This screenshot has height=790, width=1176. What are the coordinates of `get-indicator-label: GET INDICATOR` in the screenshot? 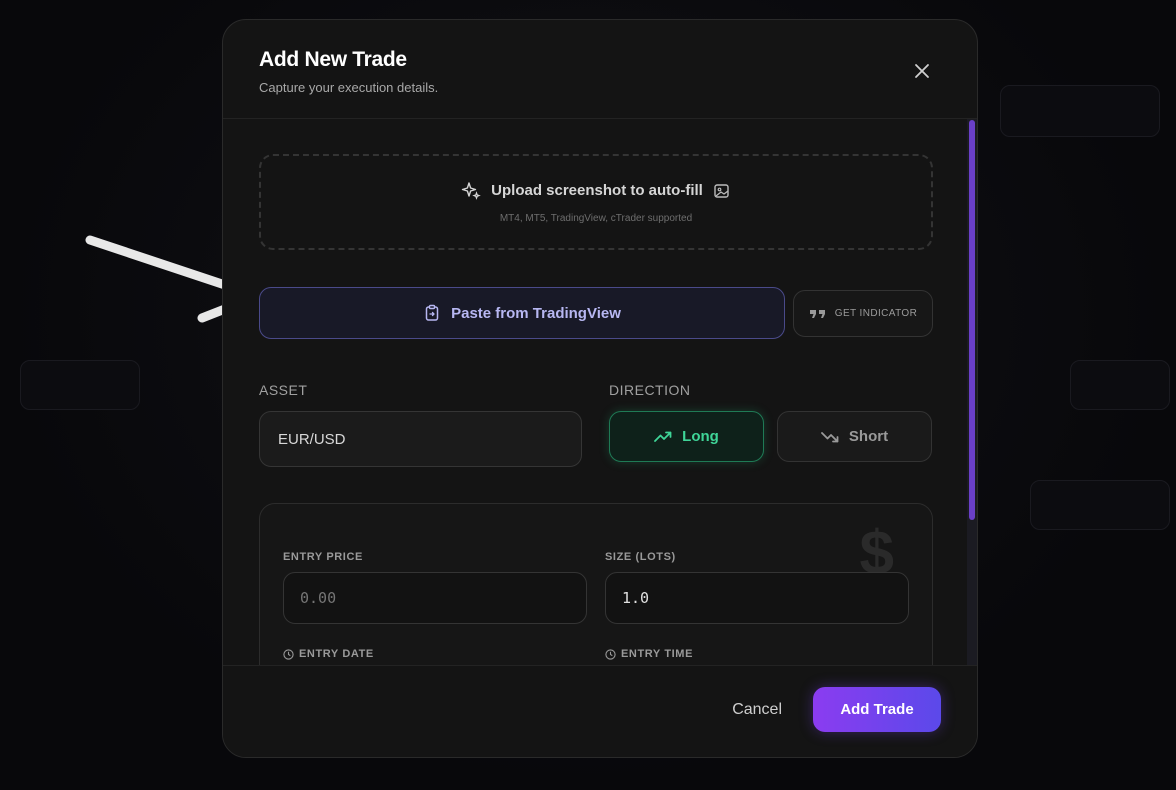 It's located at (876, 313).